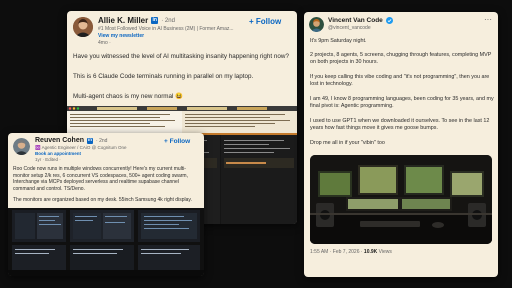 The height and width of the screenshot is (288, 512). Describe the element at coordinates (338, 41) in the screenshot. I see `post-paragraph: It's 9pm Saturday night.` at that location.